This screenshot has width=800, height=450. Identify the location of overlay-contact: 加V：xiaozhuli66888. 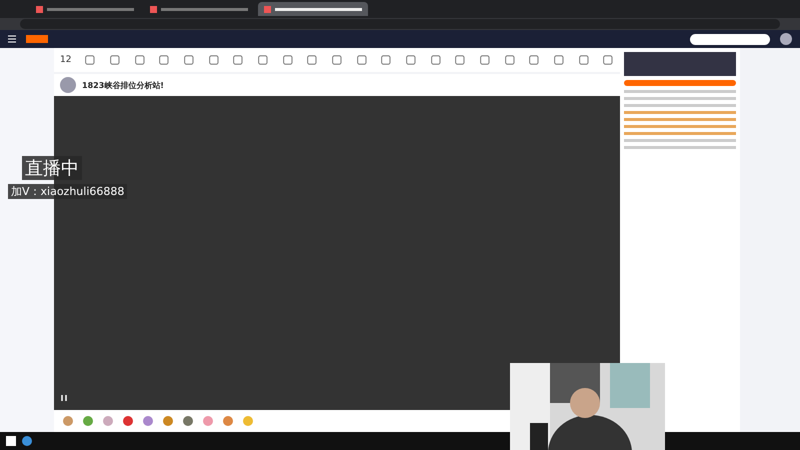
(68, 191).